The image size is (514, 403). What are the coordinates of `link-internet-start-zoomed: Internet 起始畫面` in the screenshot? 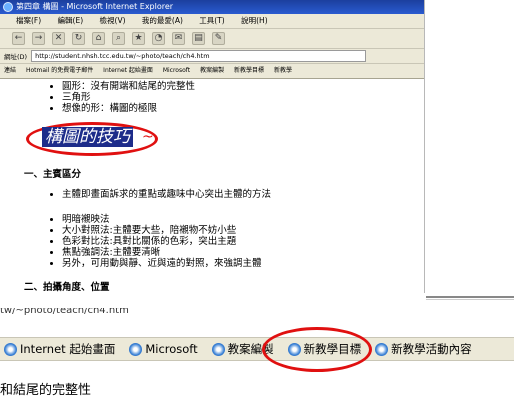 It's located at (57, 349).